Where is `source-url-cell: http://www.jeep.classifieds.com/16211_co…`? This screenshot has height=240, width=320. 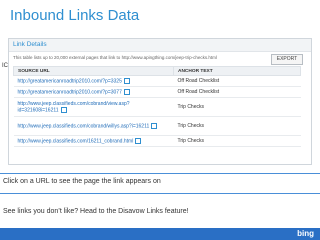
source-url-cell: http://www.jeep.classifieds.com/16211_co… is located at coordinates (93, 141).